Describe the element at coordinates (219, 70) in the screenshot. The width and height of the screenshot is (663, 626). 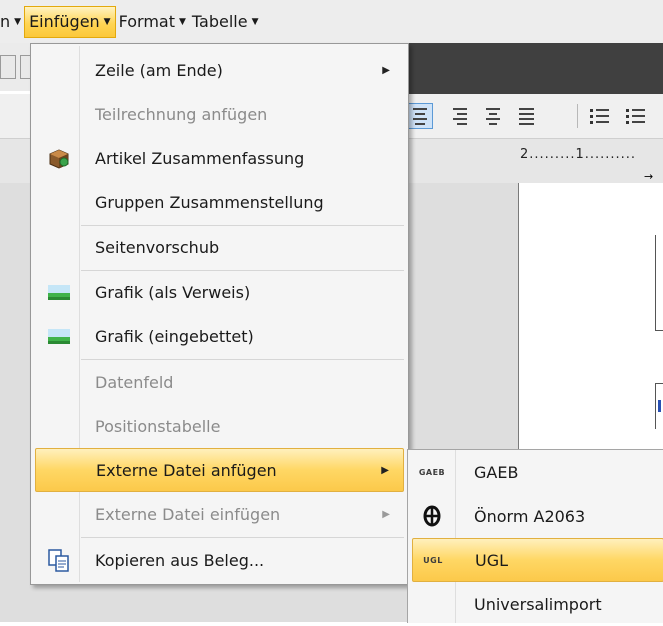
I see `menu-item-zeile-am-ende: Zeile (am Ende) ▶` at that location.